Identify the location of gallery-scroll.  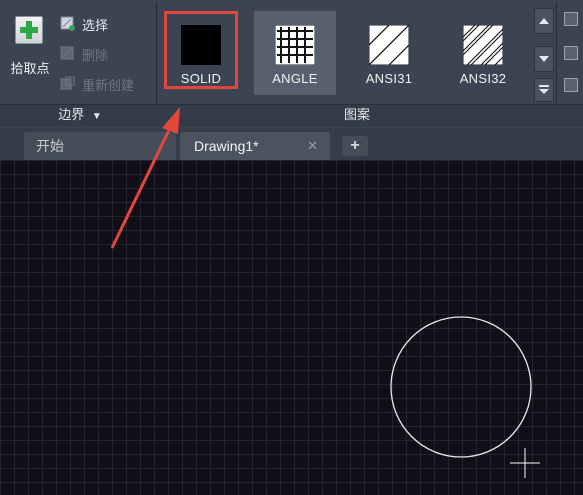
(544, 55).